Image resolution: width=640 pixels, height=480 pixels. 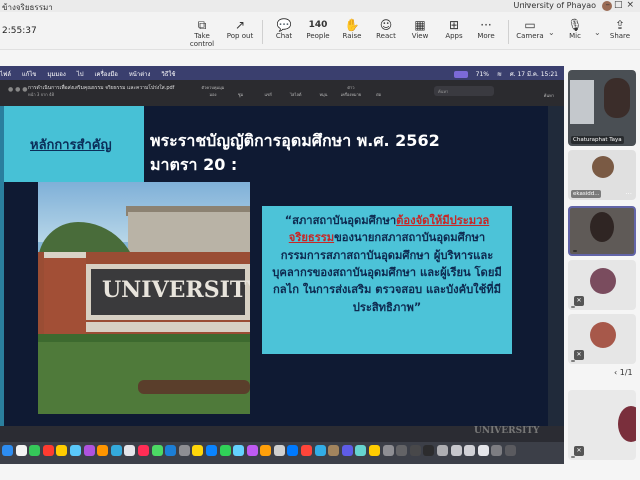 I want to click on take-control-label: Take control, so click(x=202, y=40).